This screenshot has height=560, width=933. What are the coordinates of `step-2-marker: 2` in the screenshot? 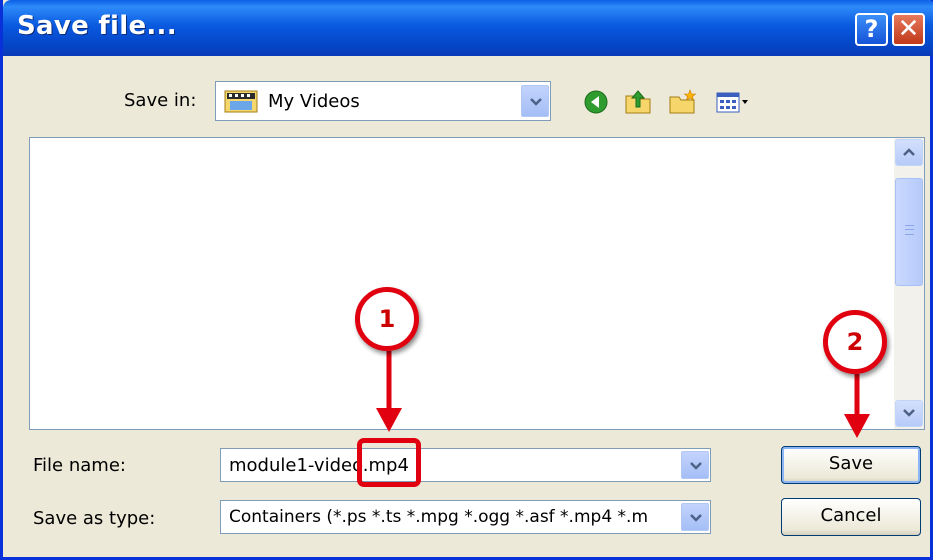 It's located at (855, 342).